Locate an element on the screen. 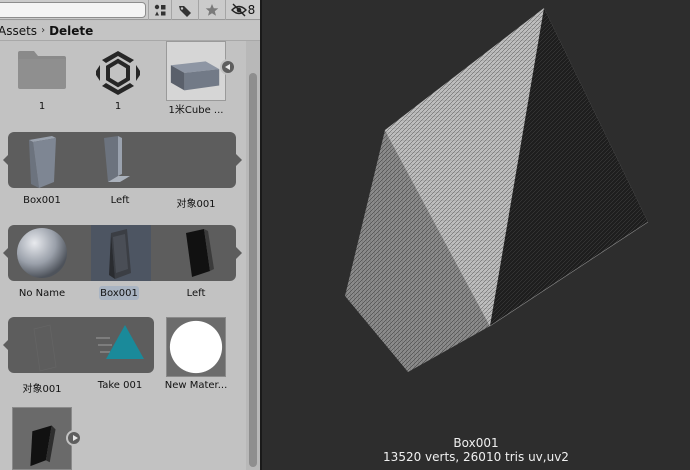 Image resolution: width=690 pixels, height=470 pixels. preview-mesh-stats: 13520 verts, 26010 tris uv,uv2 is located at coordinates (476, 457).